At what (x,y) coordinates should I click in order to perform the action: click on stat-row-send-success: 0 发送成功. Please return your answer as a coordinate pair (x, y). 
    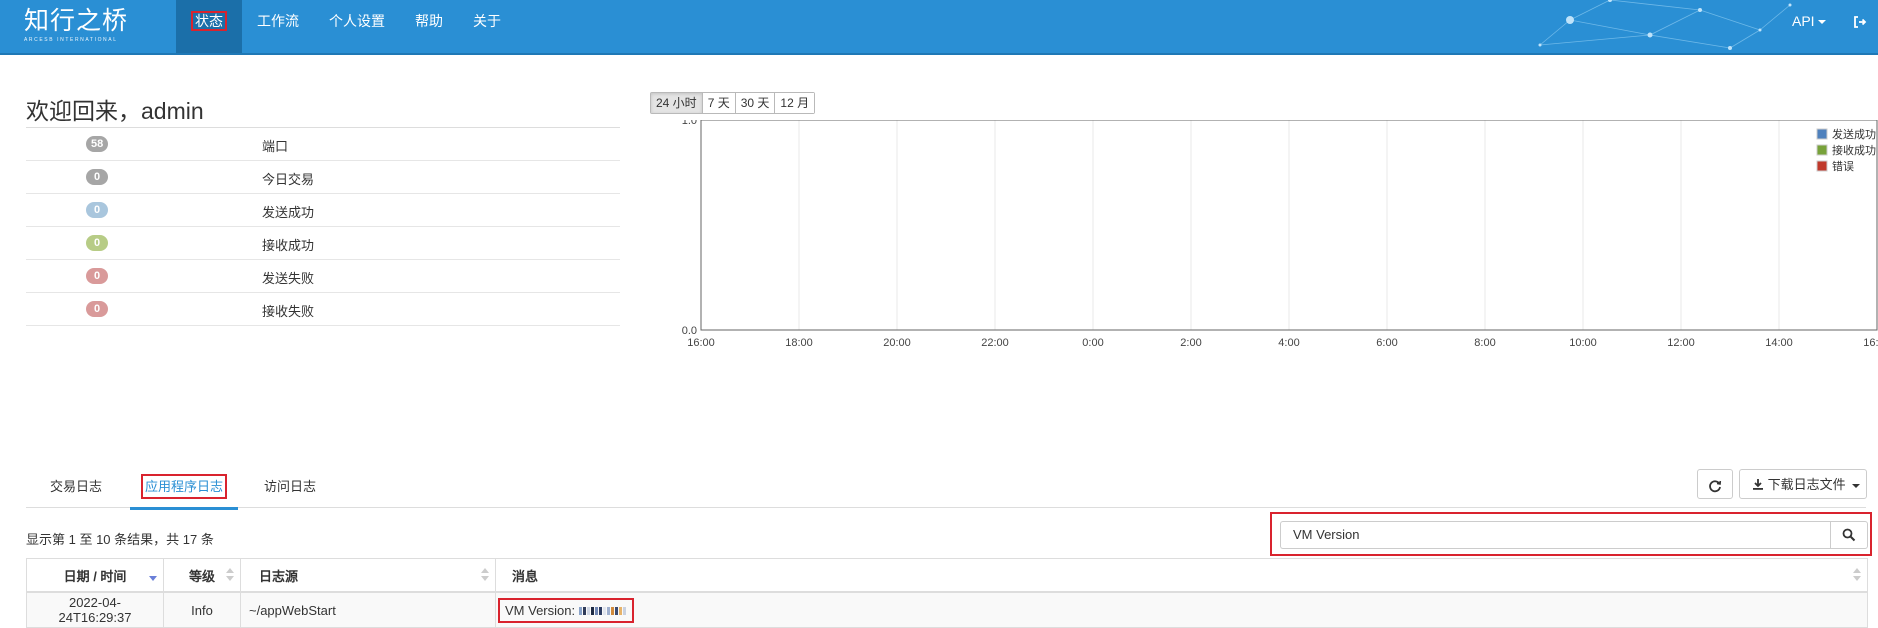
    Looking at the image, I should click on (323, 210).